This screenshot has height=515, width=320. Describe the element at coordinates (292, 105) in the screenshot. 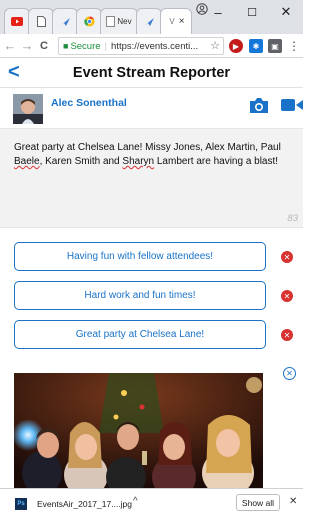

I see `video-camera-icon` at that location.